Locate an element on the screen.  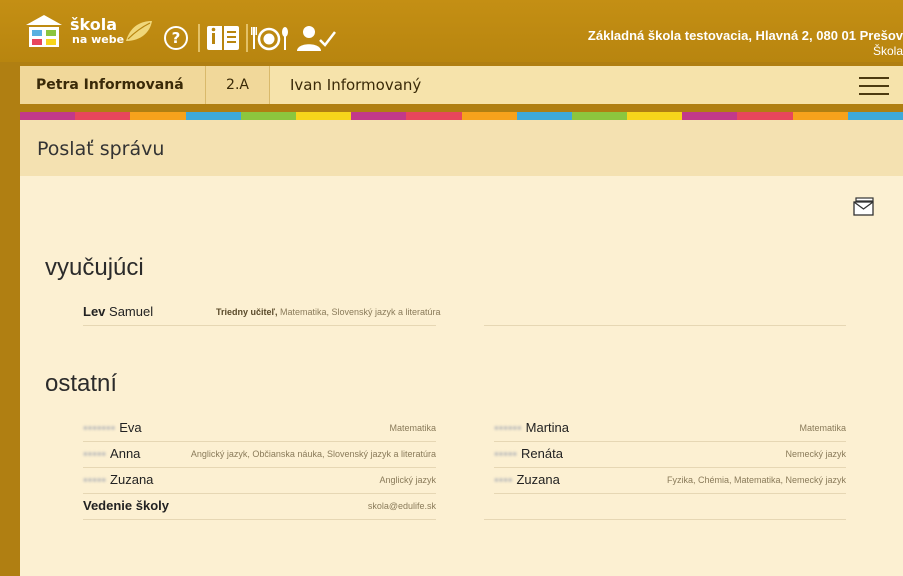
contact-email: skola@edulife.sk is located at coordinates (401, 506).